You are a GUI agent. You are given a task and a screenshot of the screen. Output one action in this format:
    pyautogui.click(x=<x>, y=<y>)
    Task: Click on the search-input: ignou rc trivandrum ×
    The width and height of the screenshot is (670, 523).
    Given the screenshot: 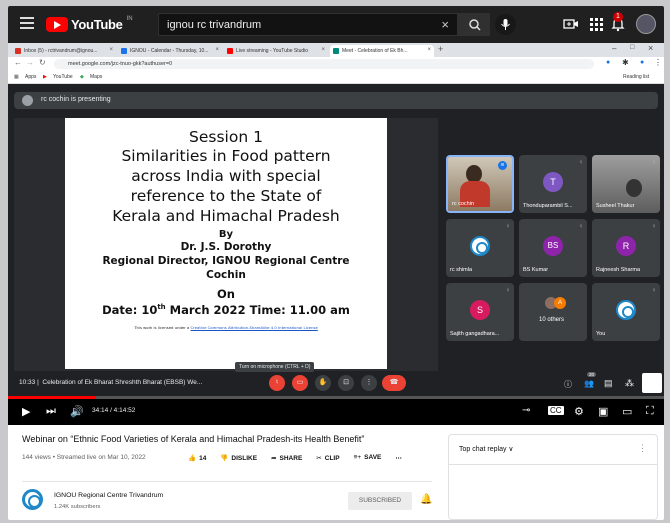 What is the action you would take?
    pyautogui.click(x=308, y=24)
    